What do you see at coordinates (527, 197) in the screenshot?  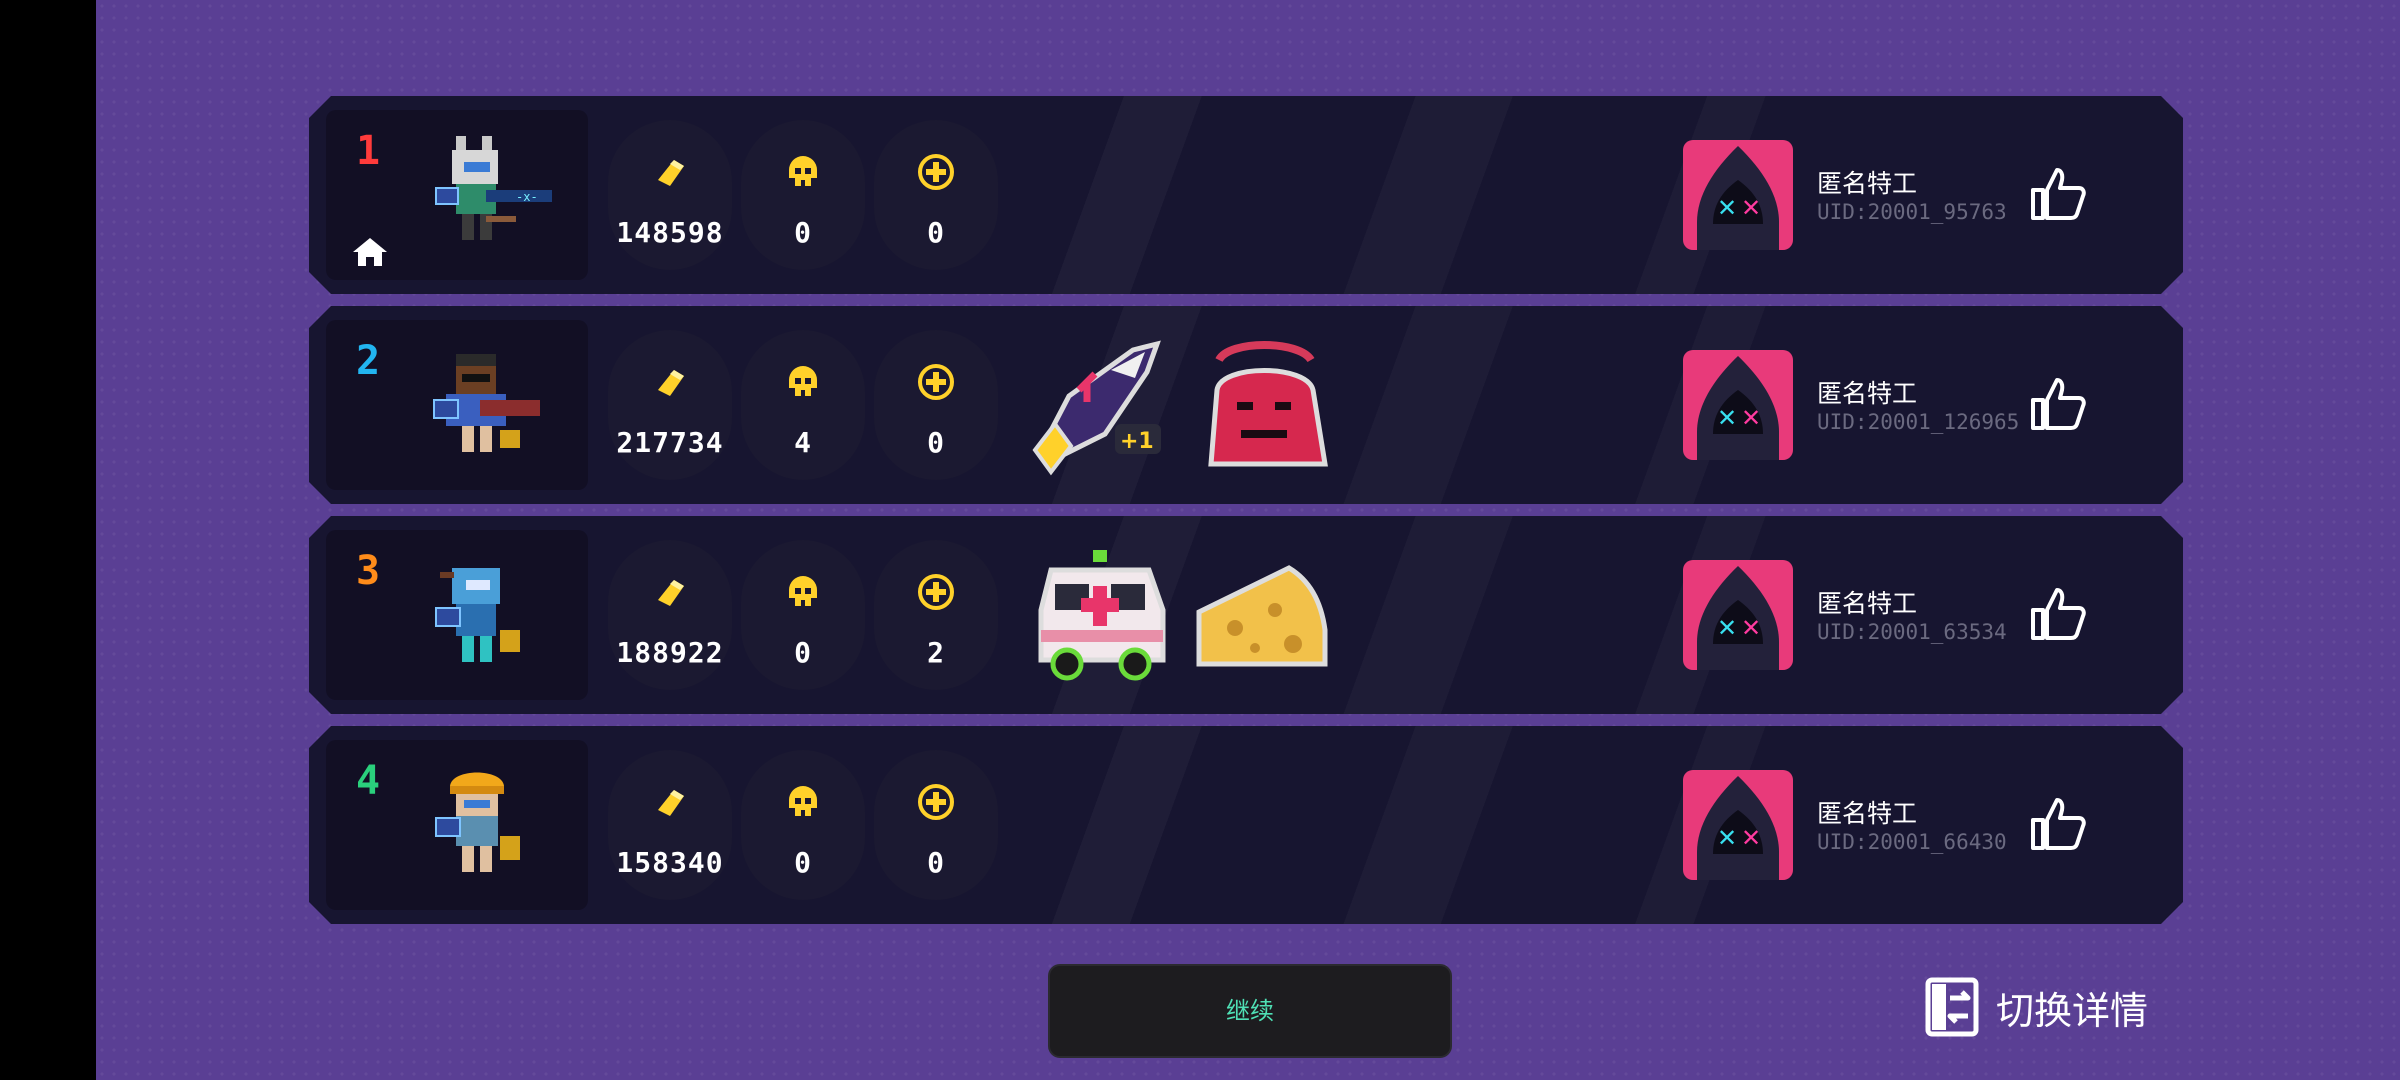 I see `svg-text: -x-` at bounding box center [527, 197].